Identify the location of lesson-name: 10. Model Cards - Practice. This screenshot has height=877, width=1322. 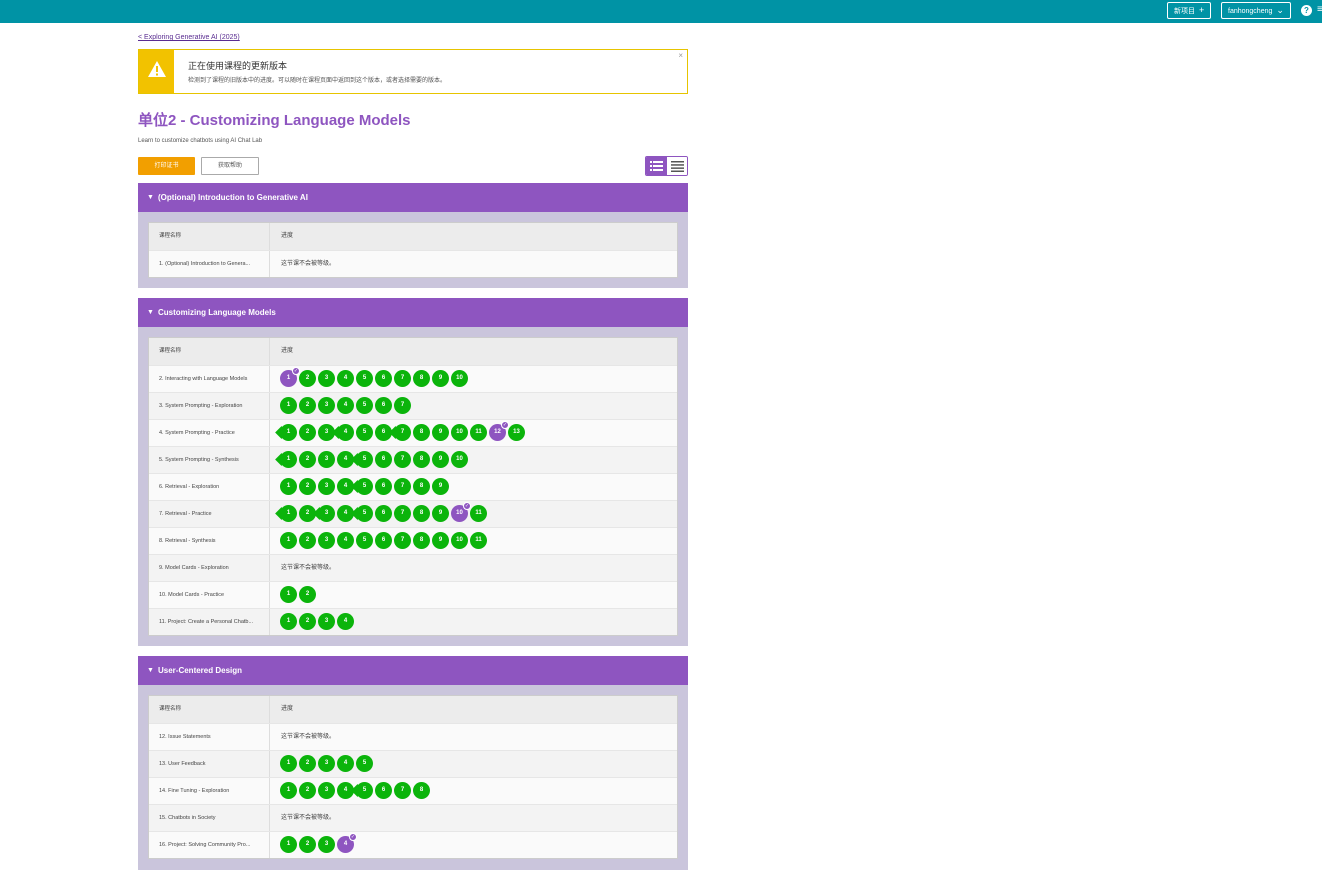
(209, 595).